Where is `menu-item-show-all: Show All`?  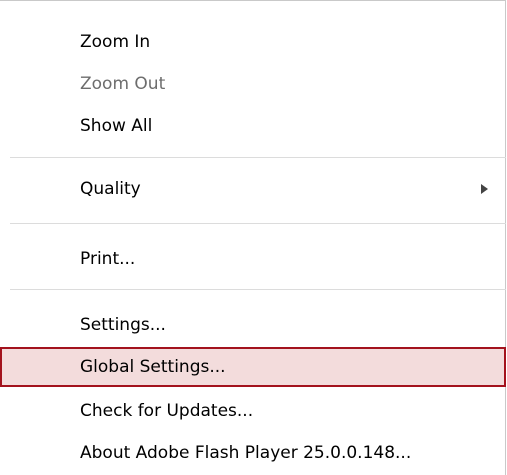 menu-item-show-all: Show All is located at coordinates (253, 126).